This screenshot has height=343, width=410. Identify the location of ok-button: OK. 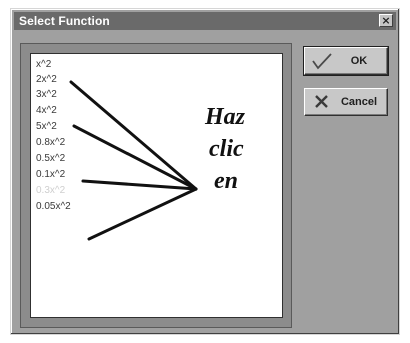
(346, 61).